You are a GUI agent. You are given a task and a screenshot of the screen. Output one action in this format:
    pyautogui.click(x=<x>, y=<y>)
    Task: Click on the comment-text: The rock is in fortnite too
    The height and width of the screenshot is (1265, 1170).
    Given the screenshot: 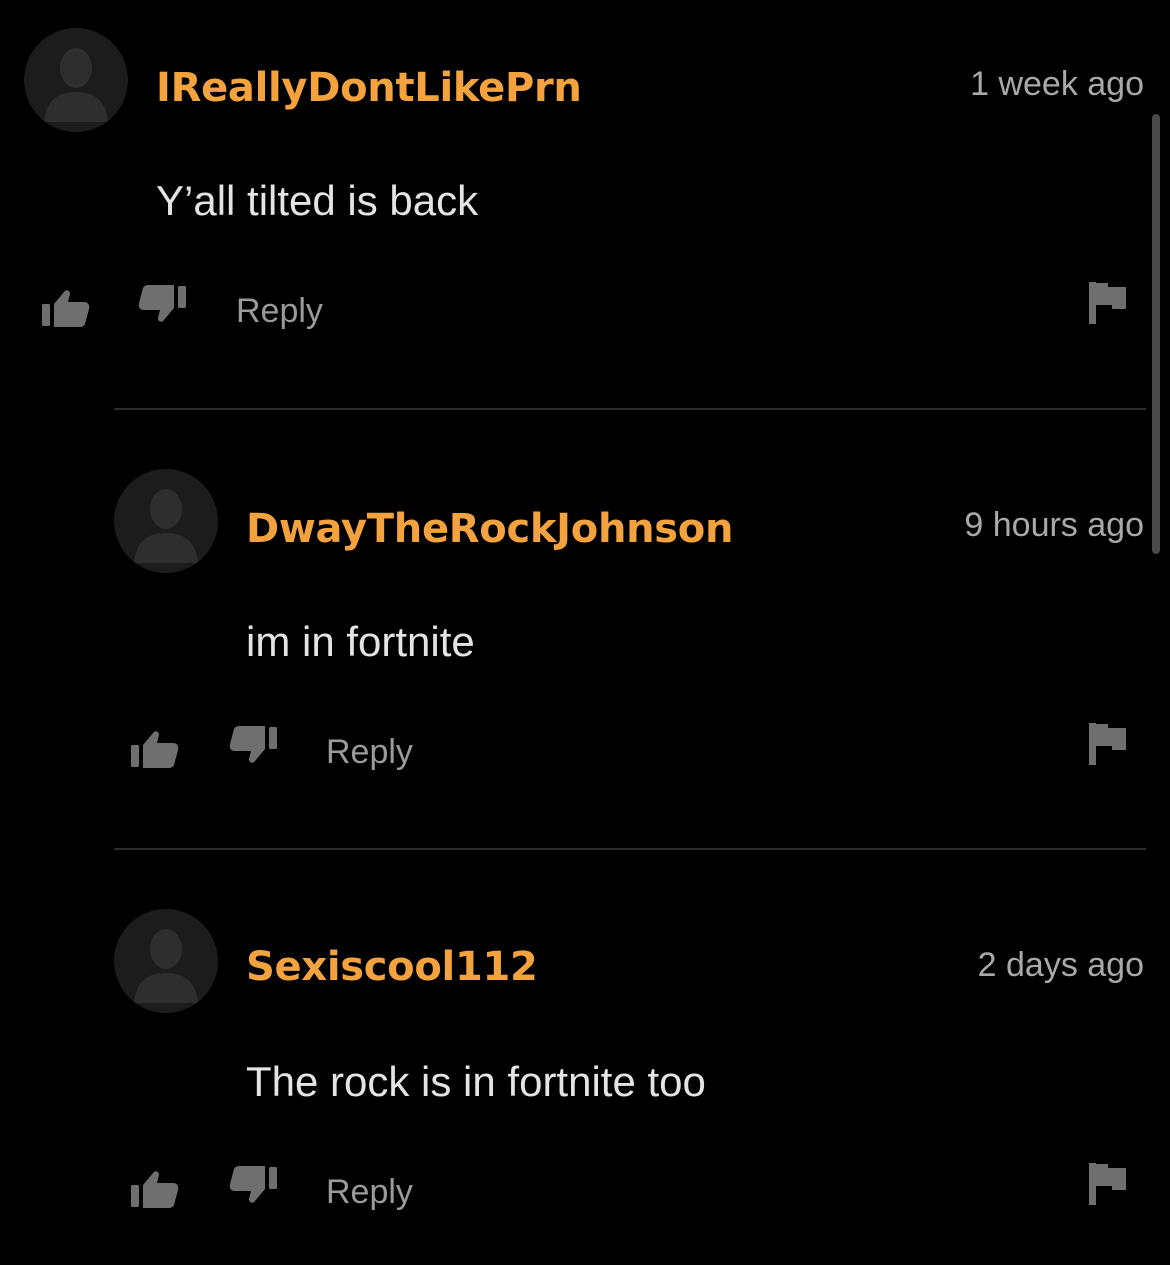 What is the action you would take?
    pyautogui.click(x=476, y=1081)
    